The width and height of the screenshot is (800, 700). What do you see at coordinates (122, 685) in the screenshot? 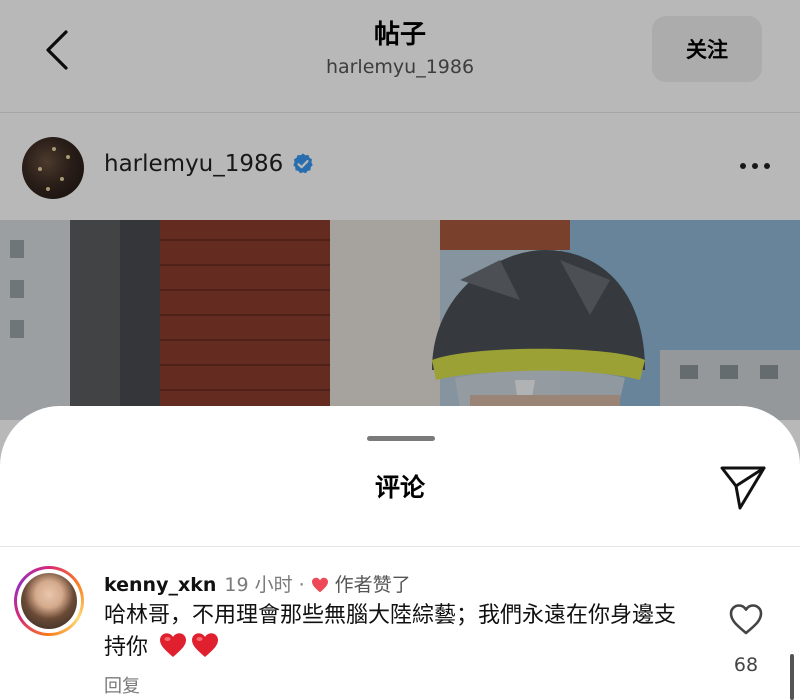
I see `reply-button: 回复` at bounding box center [122, 685].